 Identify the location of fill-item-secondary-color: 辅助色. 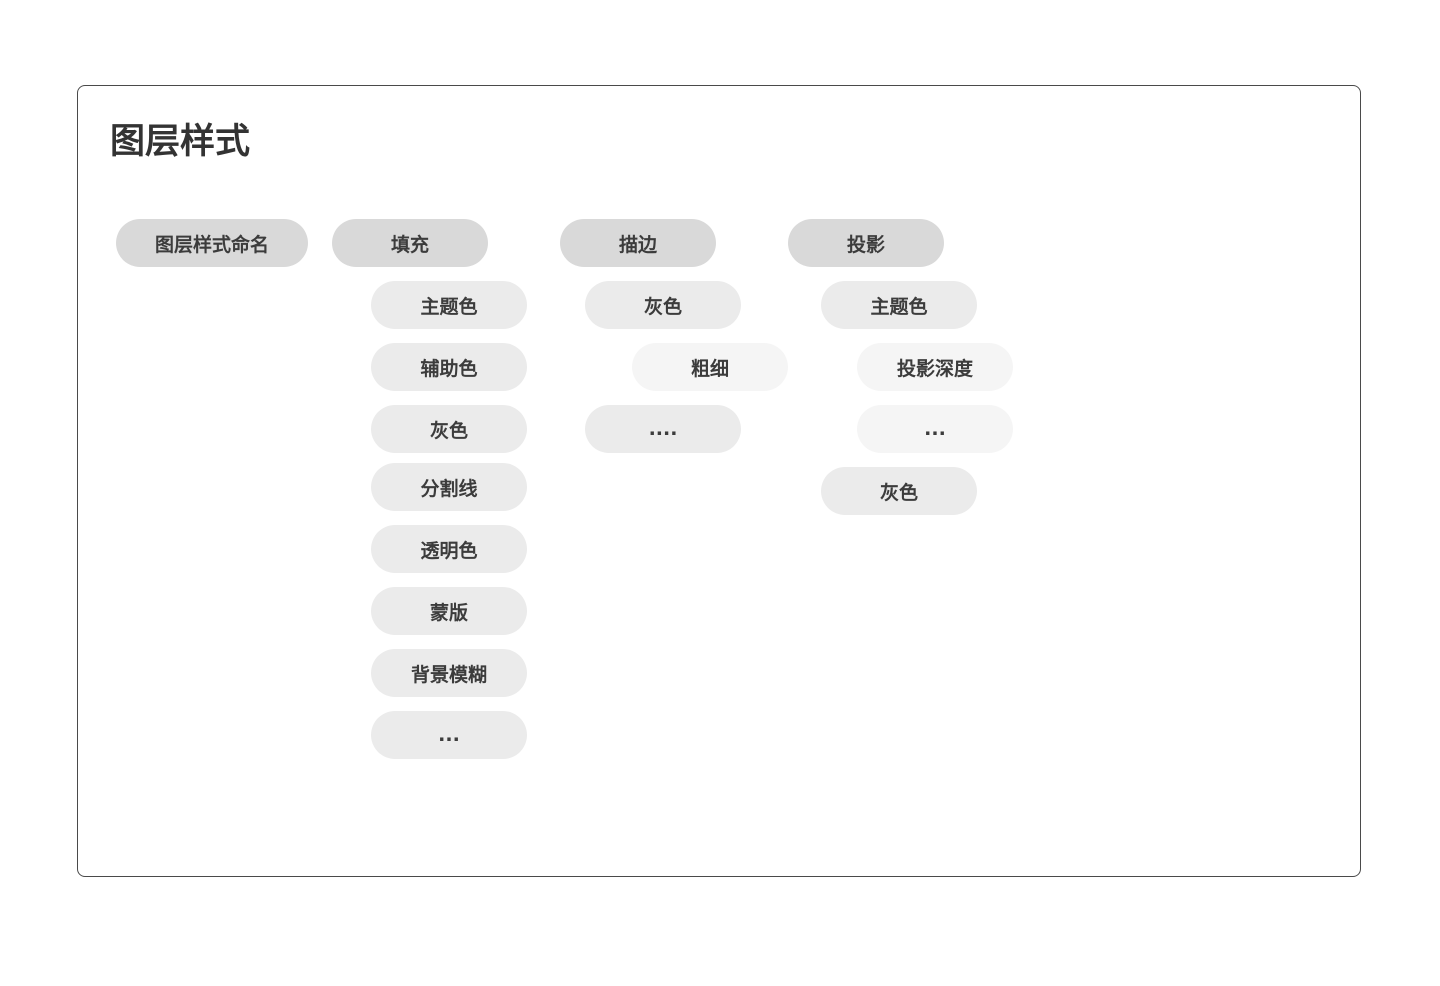
(449, 367).